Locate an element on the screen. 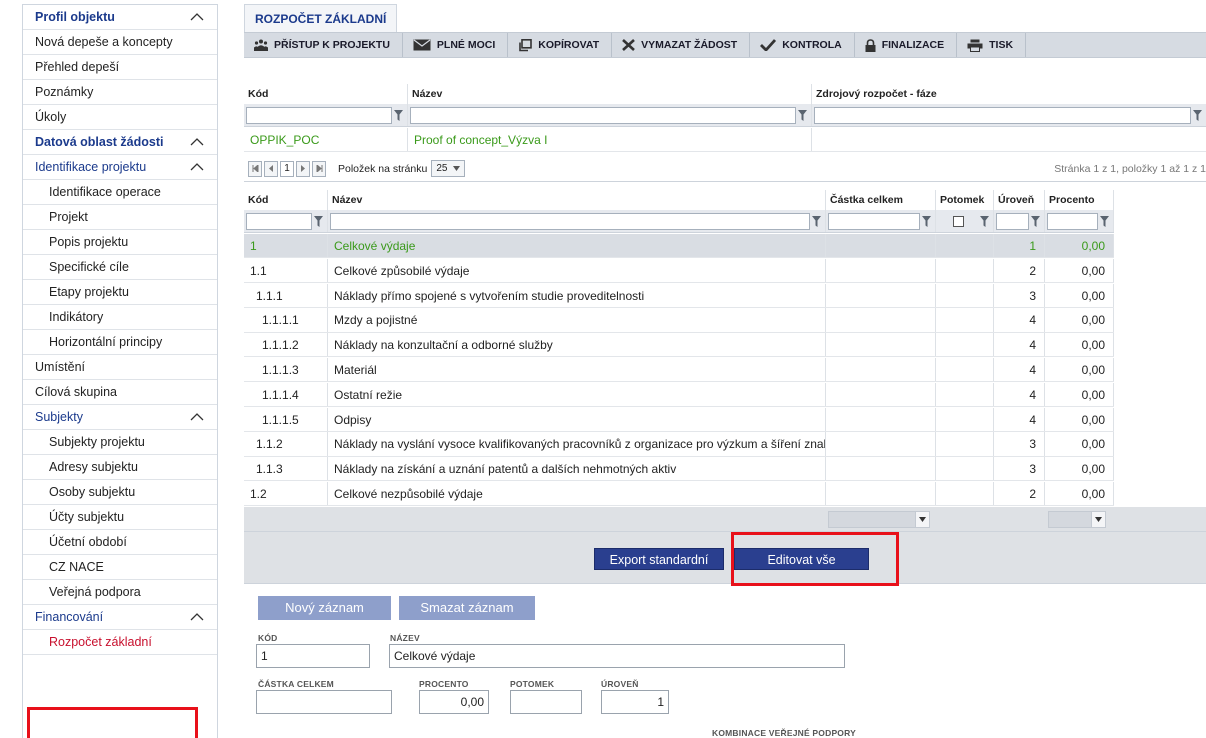 The height and width of the screenshot is (738, 1206). sidebar-item-rozpocet-zakladni: Rozpočet základní is located at coordinates (120, 642).